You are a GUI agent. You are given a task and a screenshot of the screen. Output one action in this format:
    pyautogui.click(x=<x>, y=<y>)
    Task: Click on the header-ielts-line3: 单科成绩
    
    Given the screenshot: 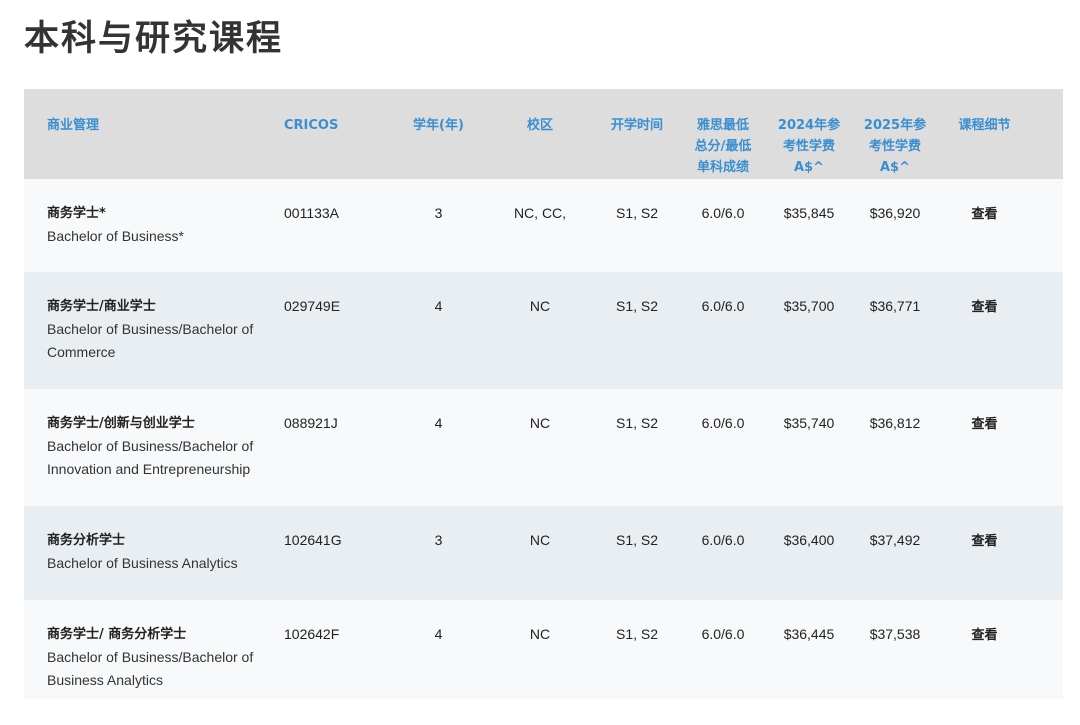 What is the action you would take?
    pyautogui.click(x=722, y=167)
    